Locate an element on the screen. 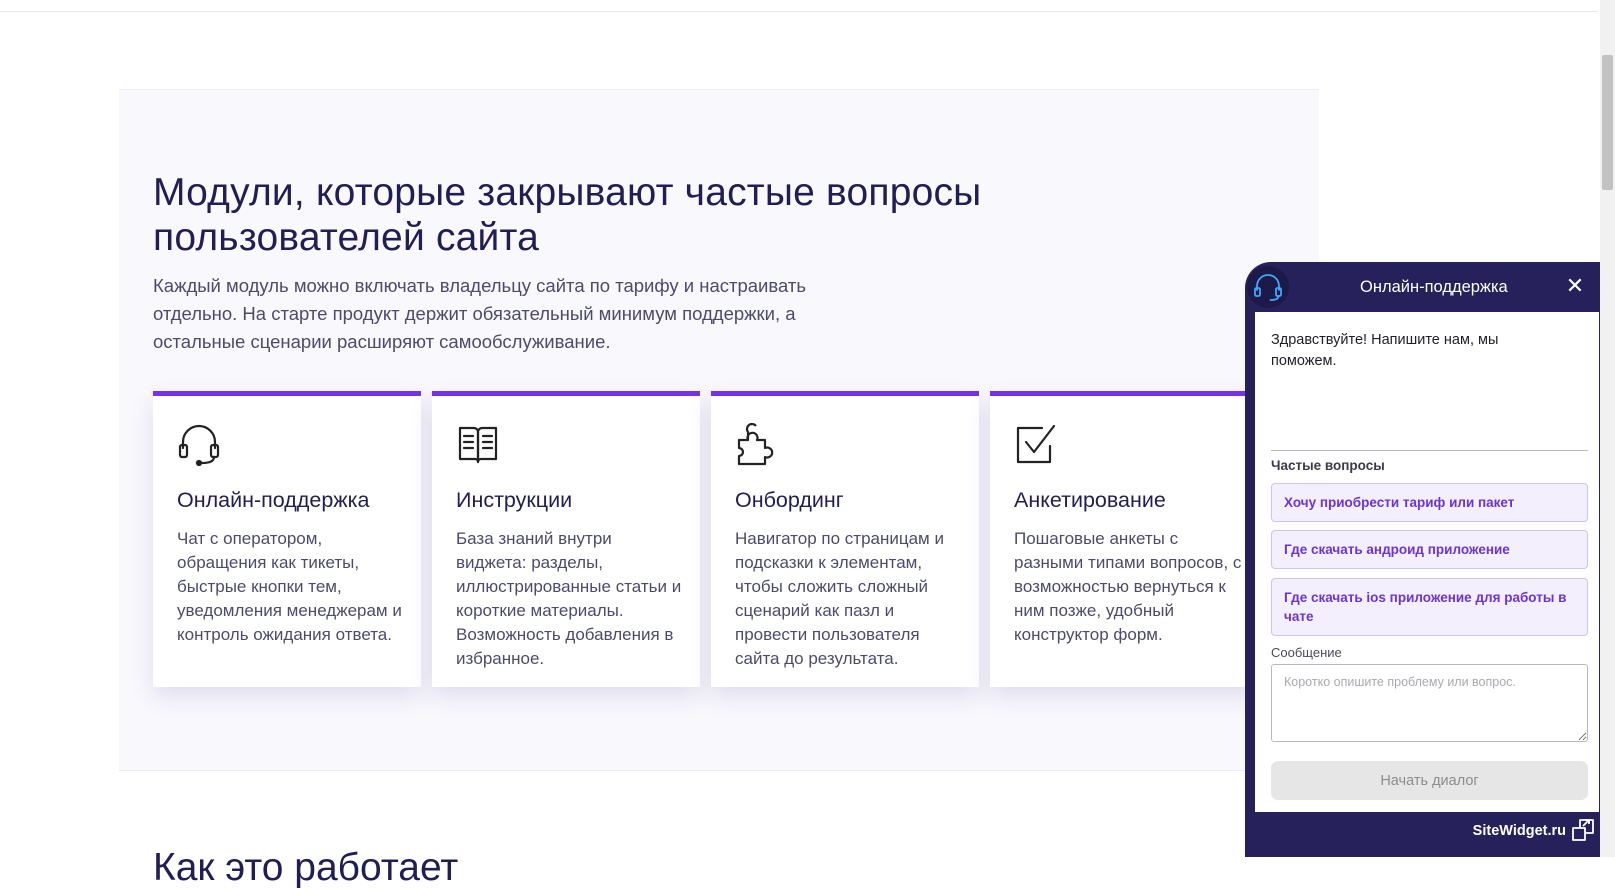 This screenshot has width=1615, height=890. close-icon: ✕ is located at coordinates (1575, 286).